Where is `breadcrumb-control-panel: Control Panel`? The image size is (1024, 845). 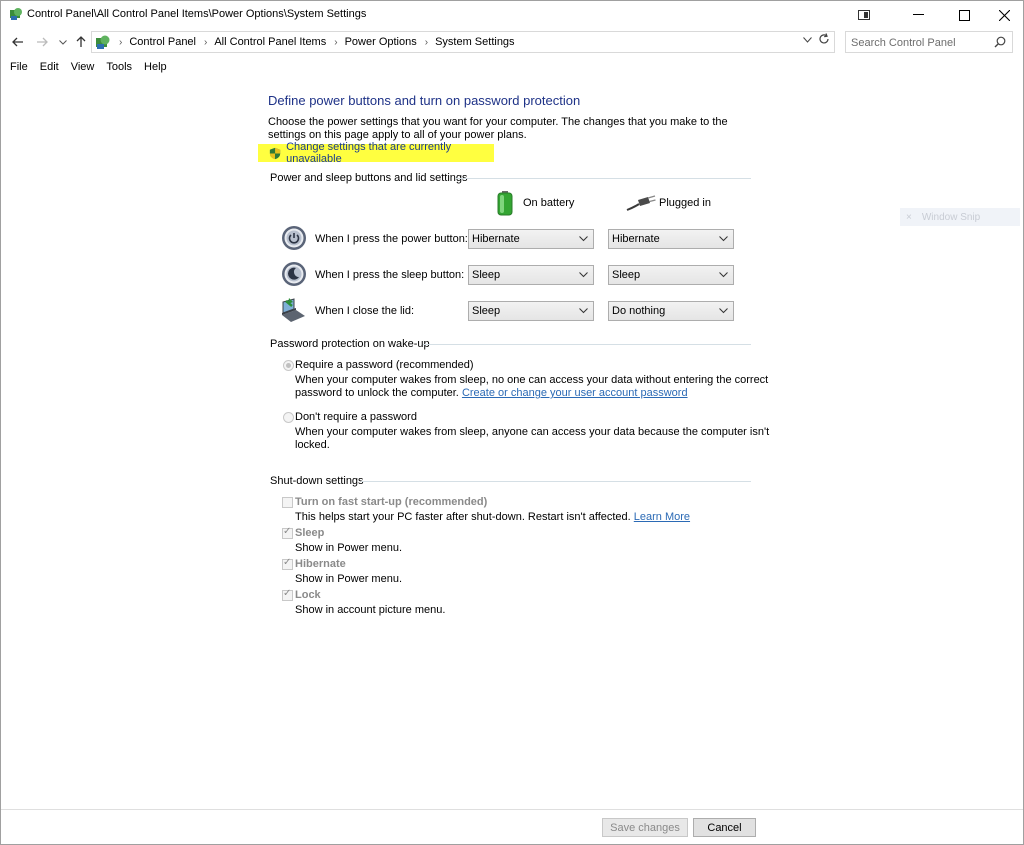 breadcrumb-control-panel: Control Panel is located at coordinates (162, 42).